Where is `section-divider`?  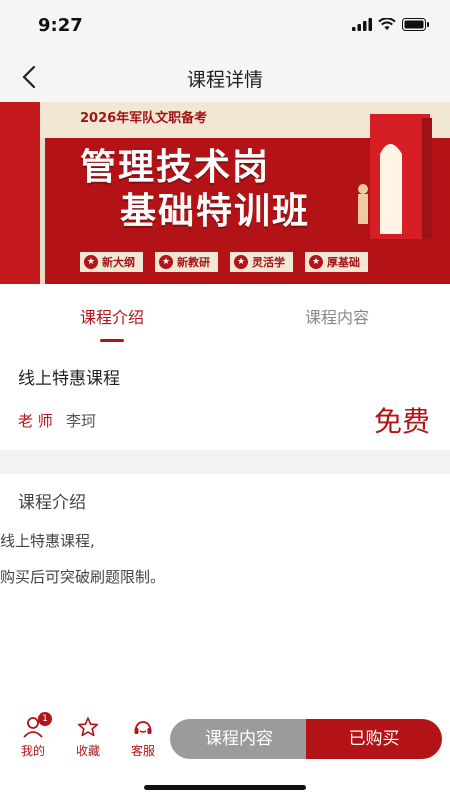 section-divider is located at coordinates (225, 462).